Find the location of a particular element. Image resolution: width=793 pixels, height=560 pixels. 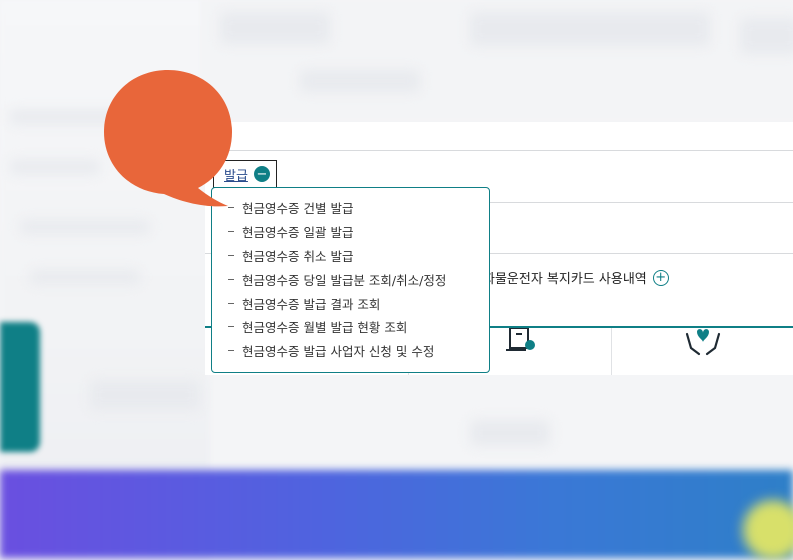

dropdown-item-label: 현금영수증 취소 발급 is located at coordinates (297, 255).